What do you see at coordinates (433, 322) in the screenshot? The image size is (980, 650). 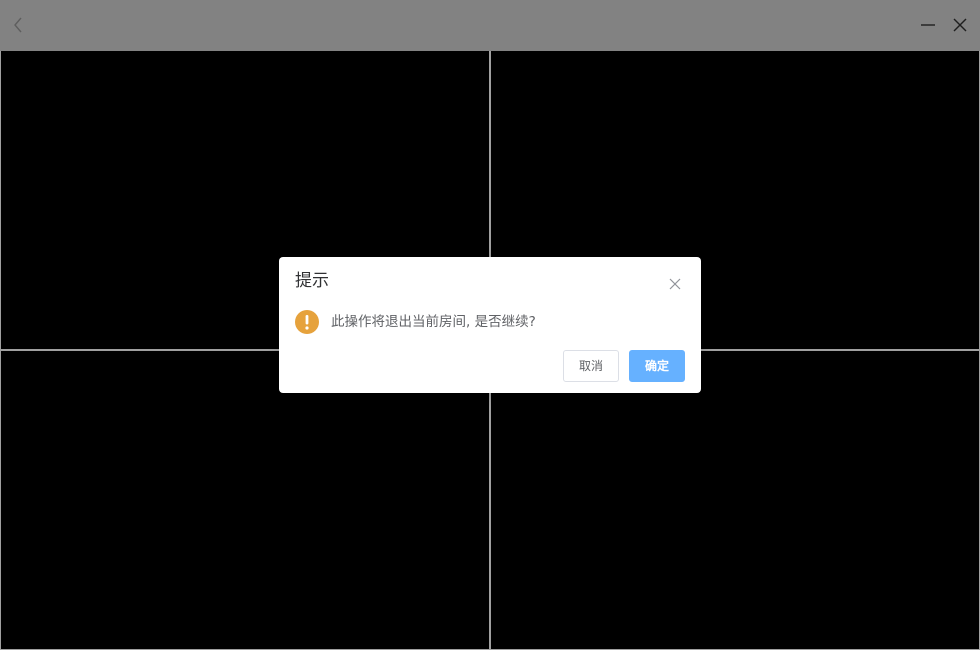 I see `dialog-message: 此操作将退出当前房间, 是否继续?` at bounding box center [433, 322].